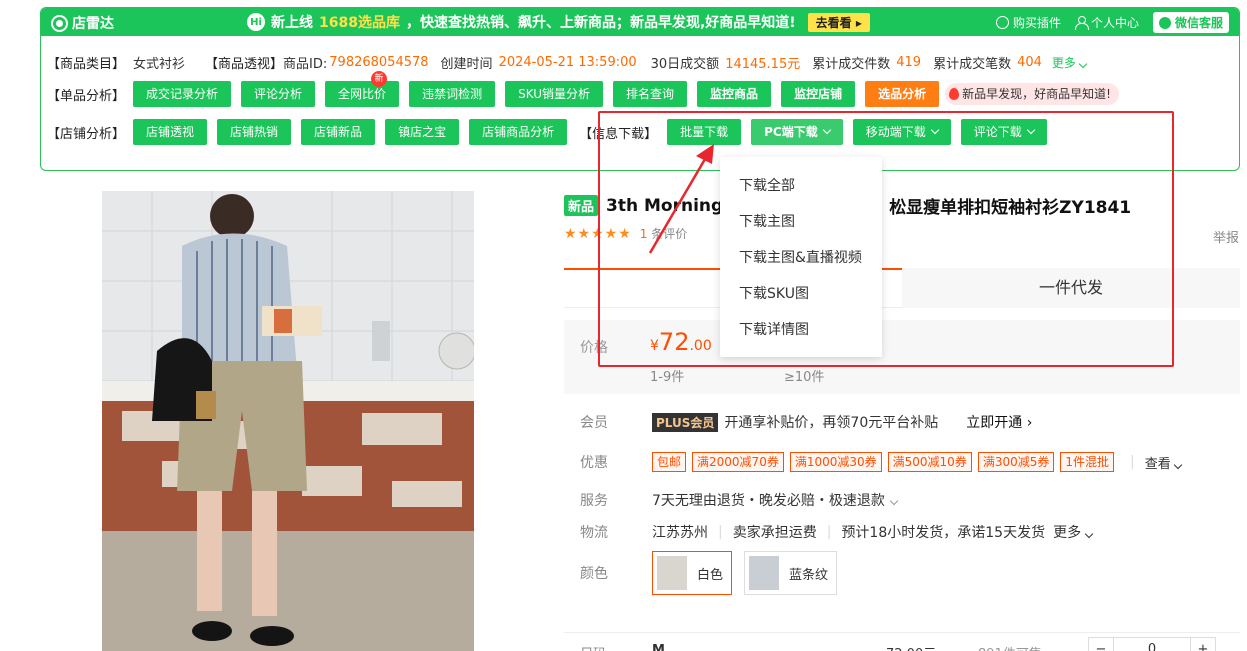 Image resolution: width=1247 pixels, height=651 pixels. Describe the element at coordinates (422, 132) in the screenshot. I see `shop-treasure-button: 镇店之宝` at that location.